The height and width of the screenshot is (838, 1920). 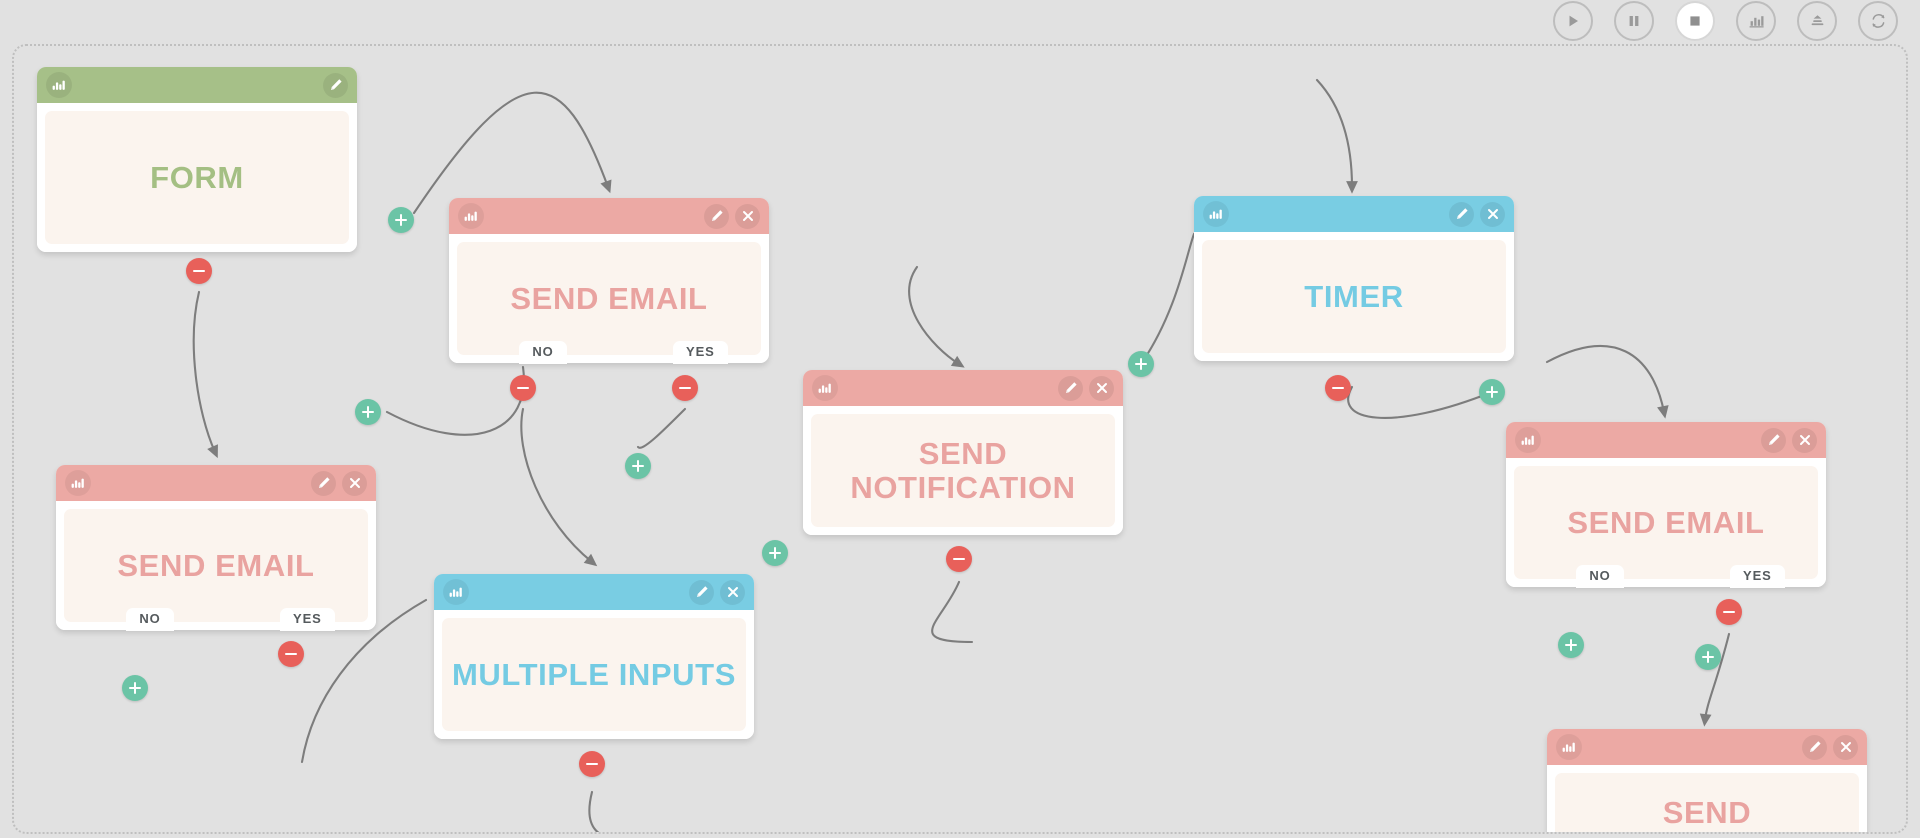 What do you see at coordinates (205, 374) in the screenshot?
I see `edge-e2` at bounding box center [205, 374].